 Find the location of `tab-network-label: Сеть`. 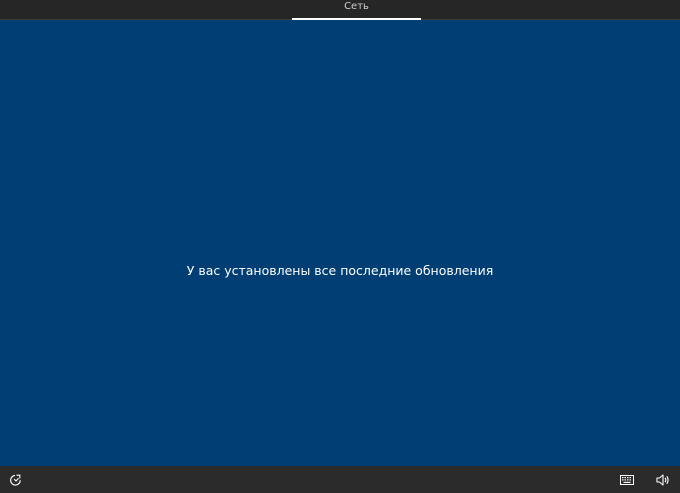

tab-network-label: Сеть is located at coordinates (356, 6).